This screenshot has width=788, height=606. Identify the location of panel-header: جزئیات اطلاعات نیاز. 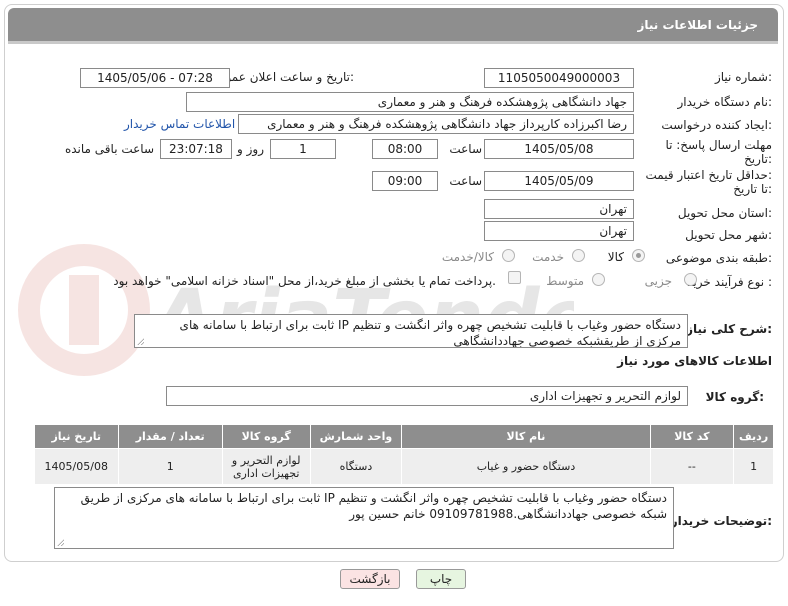
(393, 26).